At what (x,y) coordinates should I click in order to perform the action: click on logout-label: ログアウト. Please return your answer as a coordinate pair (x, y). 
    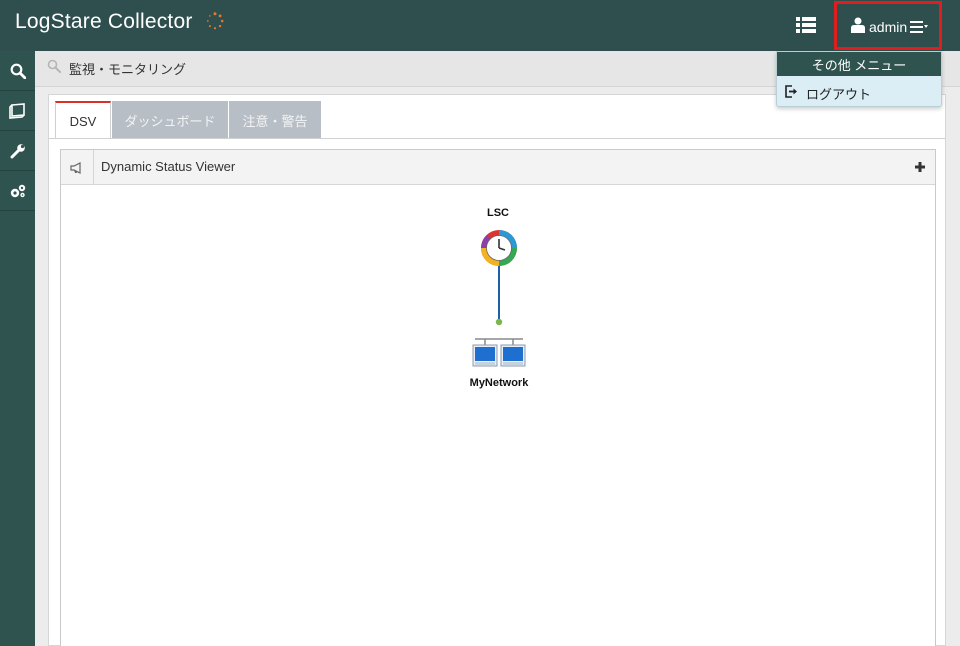
    Looking at the image, I should click on (839, 94).